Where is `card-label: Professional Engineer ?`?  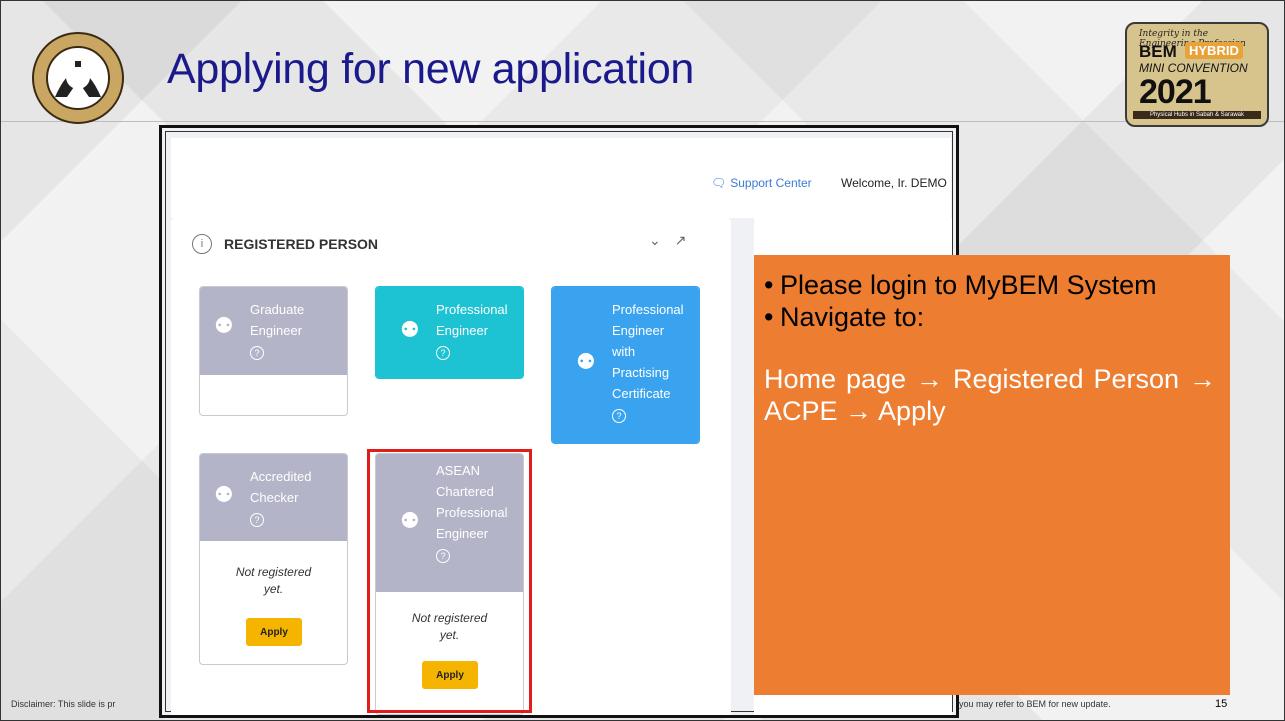
card-label: Professional Engineer ? is located at coordinates (472, 330).